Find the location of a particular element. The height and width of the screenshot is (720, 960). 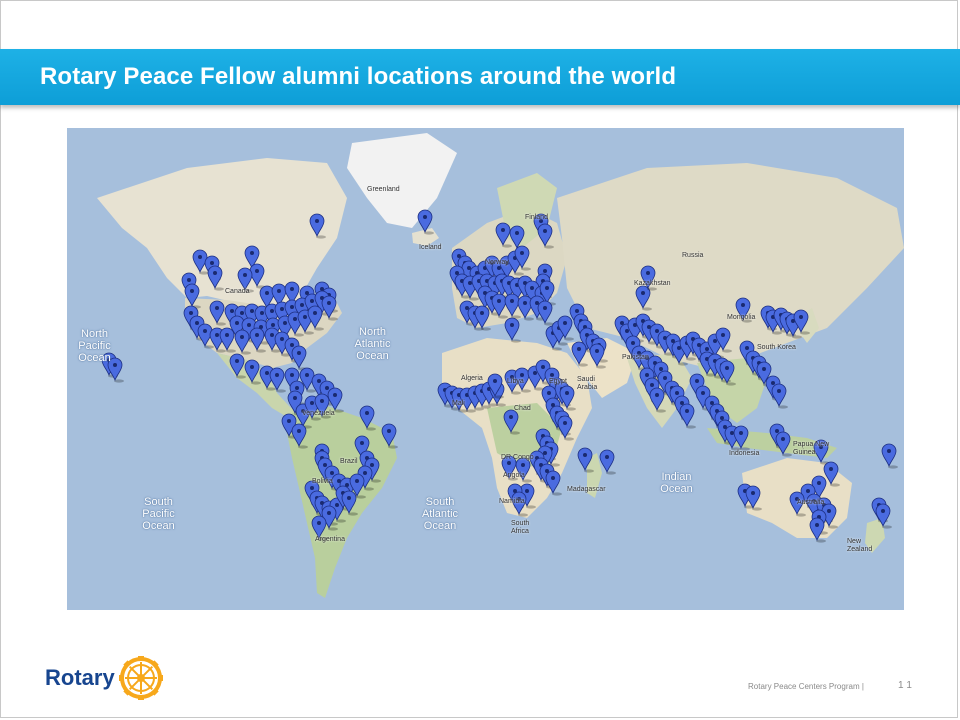

mali-label: Mali is located at coordinates (458, 403).